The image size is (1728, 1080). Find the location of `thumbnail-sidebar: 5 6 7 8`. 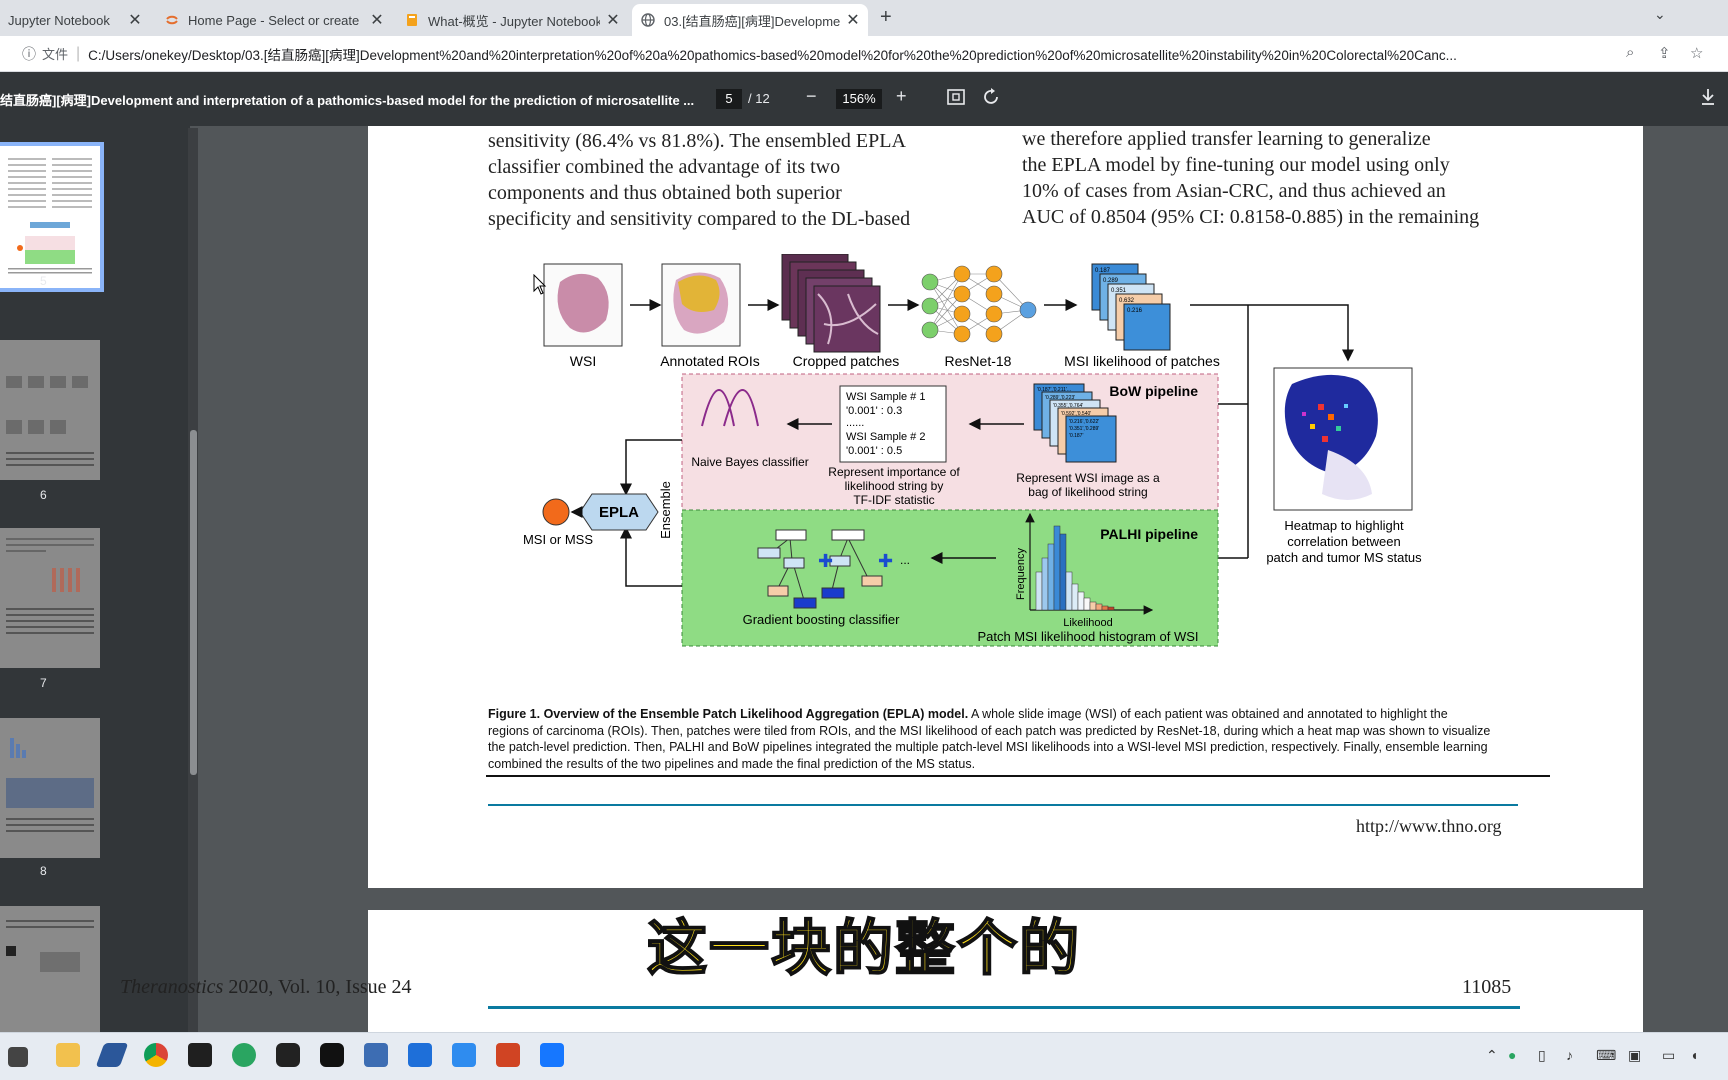

thumbnail-sidebar: 5 6 7 8 is located at coordinates (95, 579).